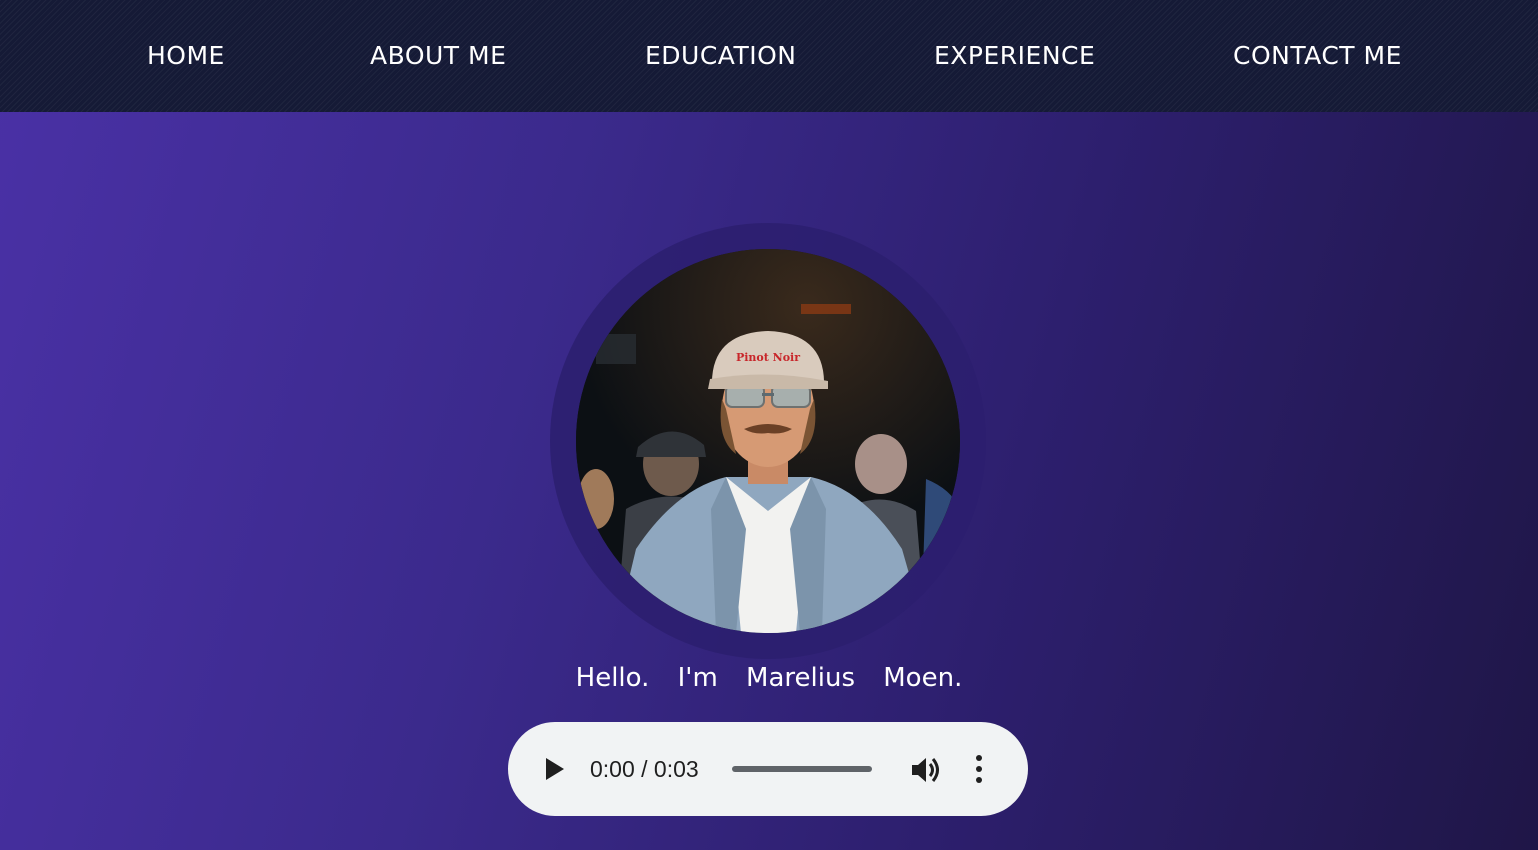  I want to click on profile-photo: Pinot Noir, so click(768, 441).